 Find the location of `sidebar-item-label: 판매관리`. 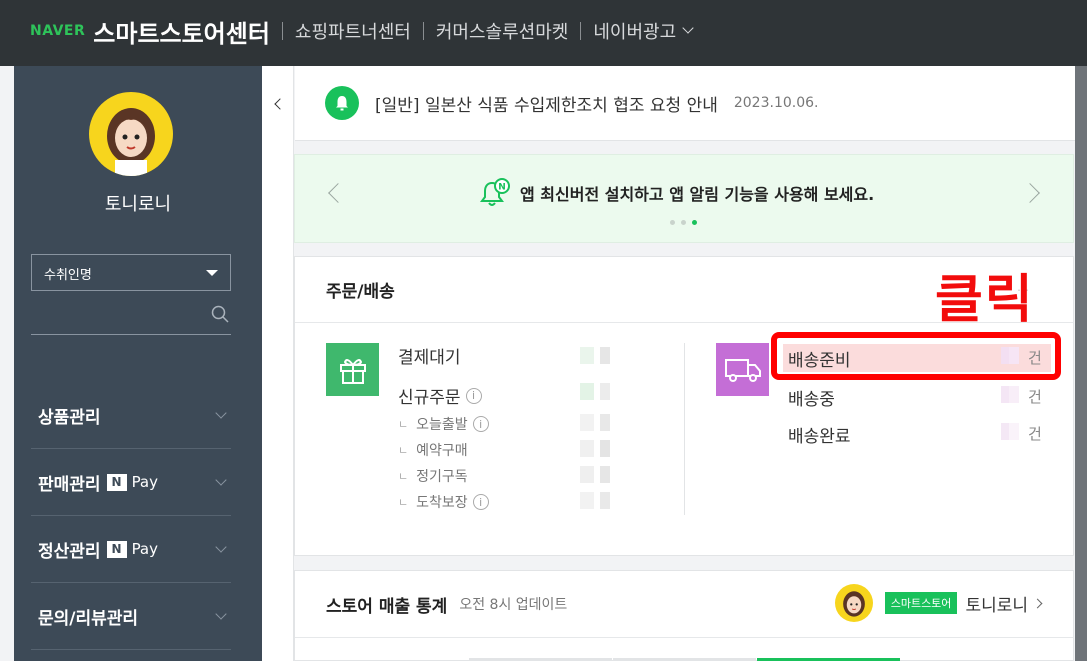

sidebar-item-label: 판매관리 is located at coordinates (69, 484).